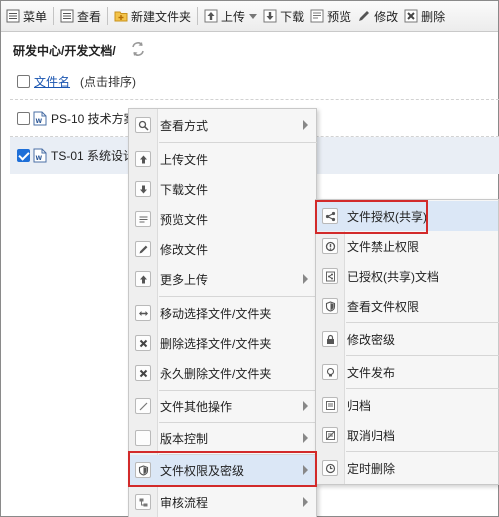 This screenshot has height=517, width=499. What do you see at coordinates (377, 16) in the screenshot?
I see `modify-button: 修改` at bounding box center [377, 16].